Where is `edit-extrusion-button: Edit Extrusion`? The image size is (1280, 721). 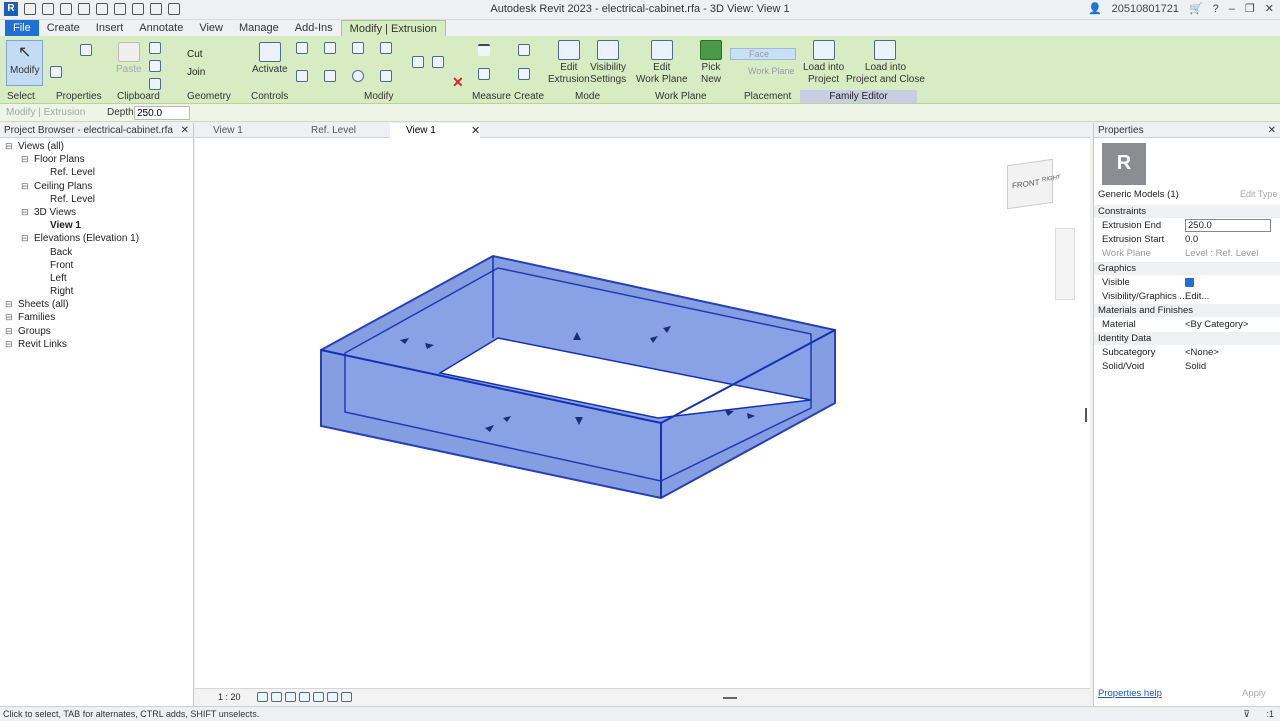 edit-extrusion-button: Edit Extrusion is located at coordinates (569, 63).